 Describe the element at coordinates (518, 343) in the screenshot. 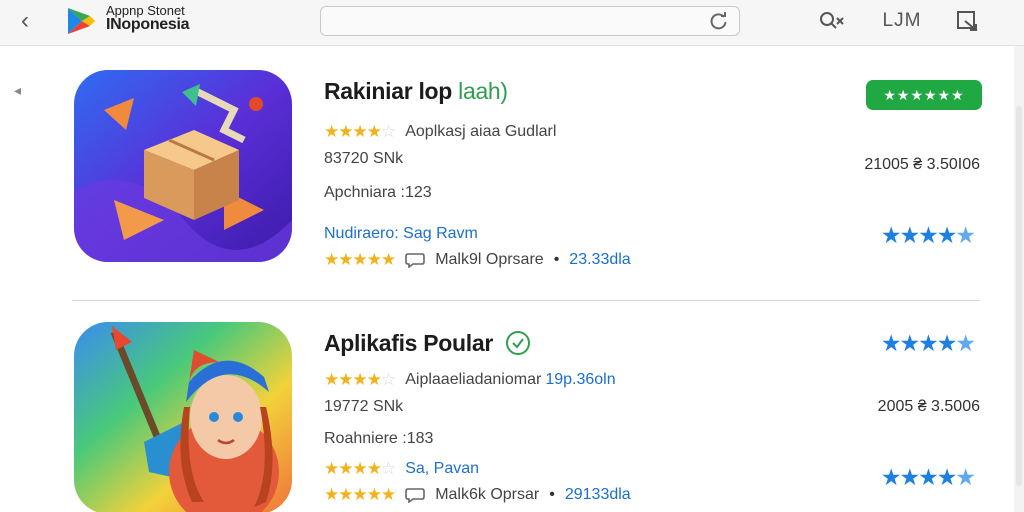

I see `verified-badge-icon` at that location.